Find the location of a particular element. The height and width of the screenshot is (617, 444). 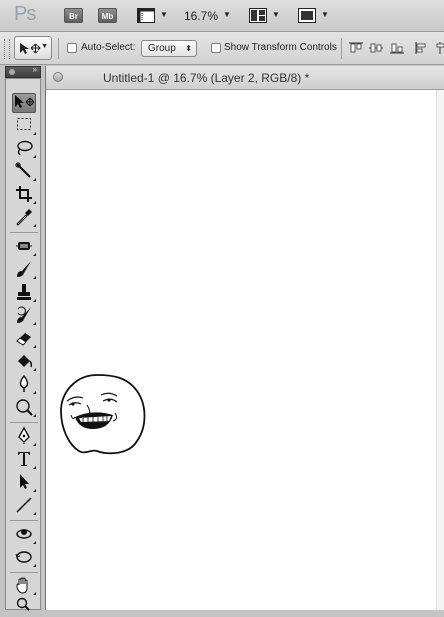

auto-select-target-select: Group ⬍ is located at coordinates (169, 48).